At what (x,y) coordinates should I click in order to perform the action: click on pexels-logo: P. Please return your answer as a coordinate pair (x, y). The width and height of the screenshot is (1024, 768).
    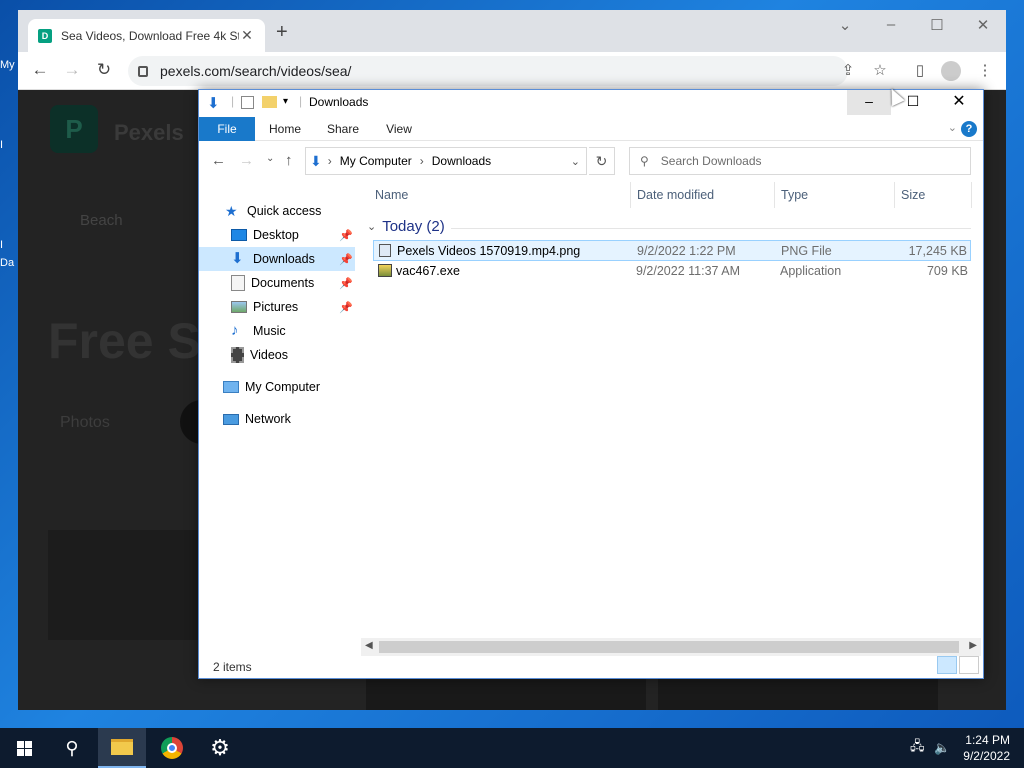
    Looking at the image, I should click on (74, 129).